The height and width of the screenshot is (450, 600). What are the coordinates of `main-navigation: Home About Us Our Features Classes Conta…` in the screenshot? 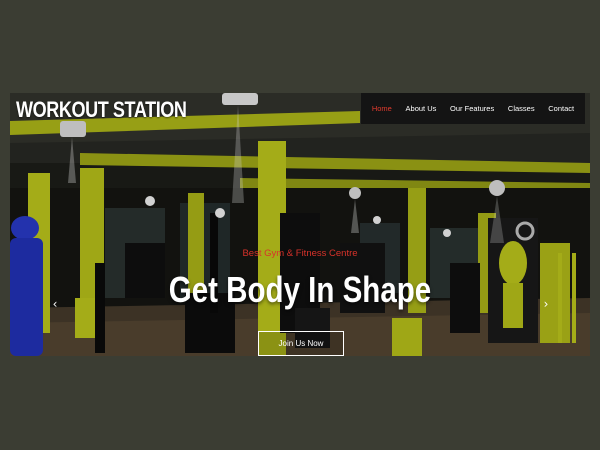 It's located at (473, 108).